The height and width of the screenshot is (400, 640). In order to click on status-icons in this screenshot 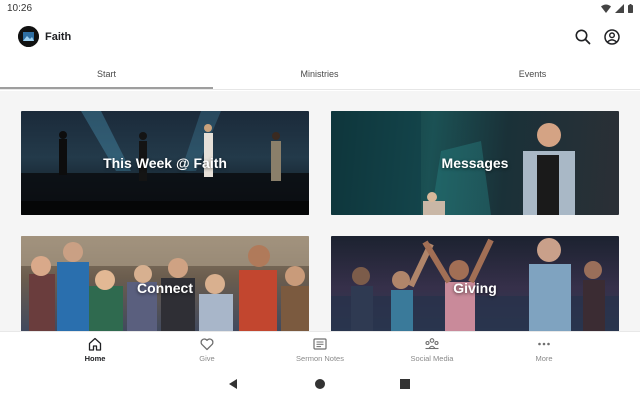, I will do `click(617, 8)`.